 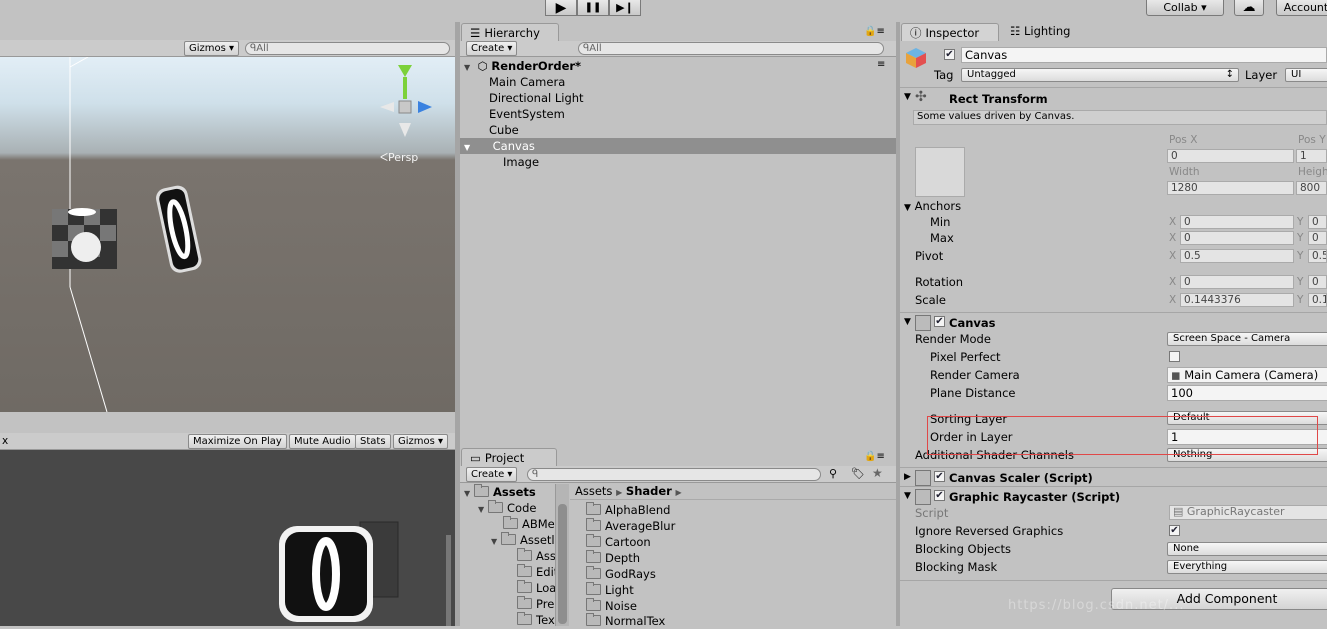 What do you see at coordinates (1317, 300) in the screenshot?
I see `scale-y-field: 0.1` at bounding box center [1317, 300].